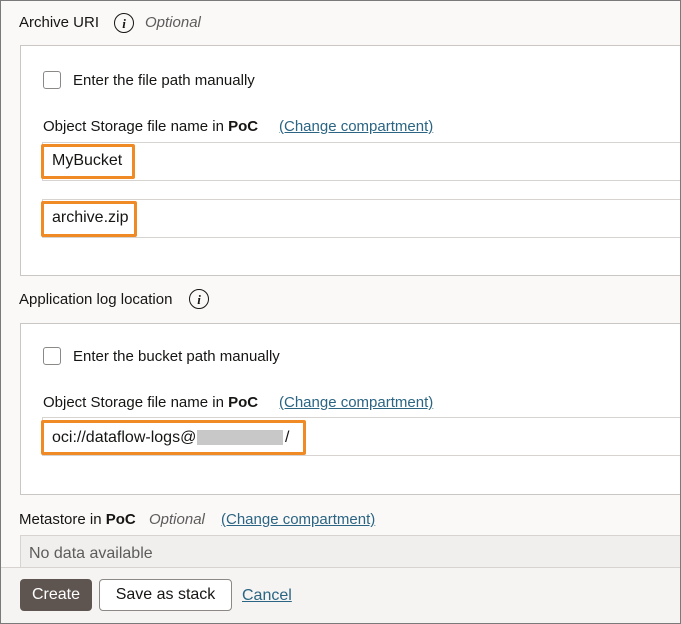 The width and height of the screenshot is (681, 624). Describe the element at coordinates (56, 595) in the screenshot. I see `create-button: Create` at that location.